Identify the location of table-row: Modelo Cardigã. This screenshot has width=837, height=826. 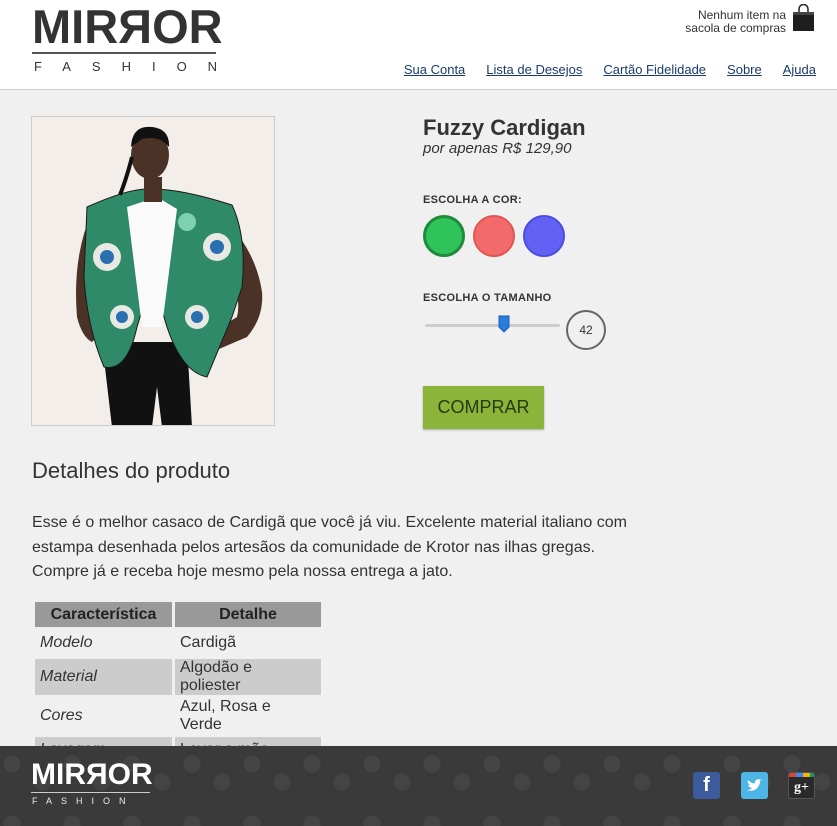
(178, 643).